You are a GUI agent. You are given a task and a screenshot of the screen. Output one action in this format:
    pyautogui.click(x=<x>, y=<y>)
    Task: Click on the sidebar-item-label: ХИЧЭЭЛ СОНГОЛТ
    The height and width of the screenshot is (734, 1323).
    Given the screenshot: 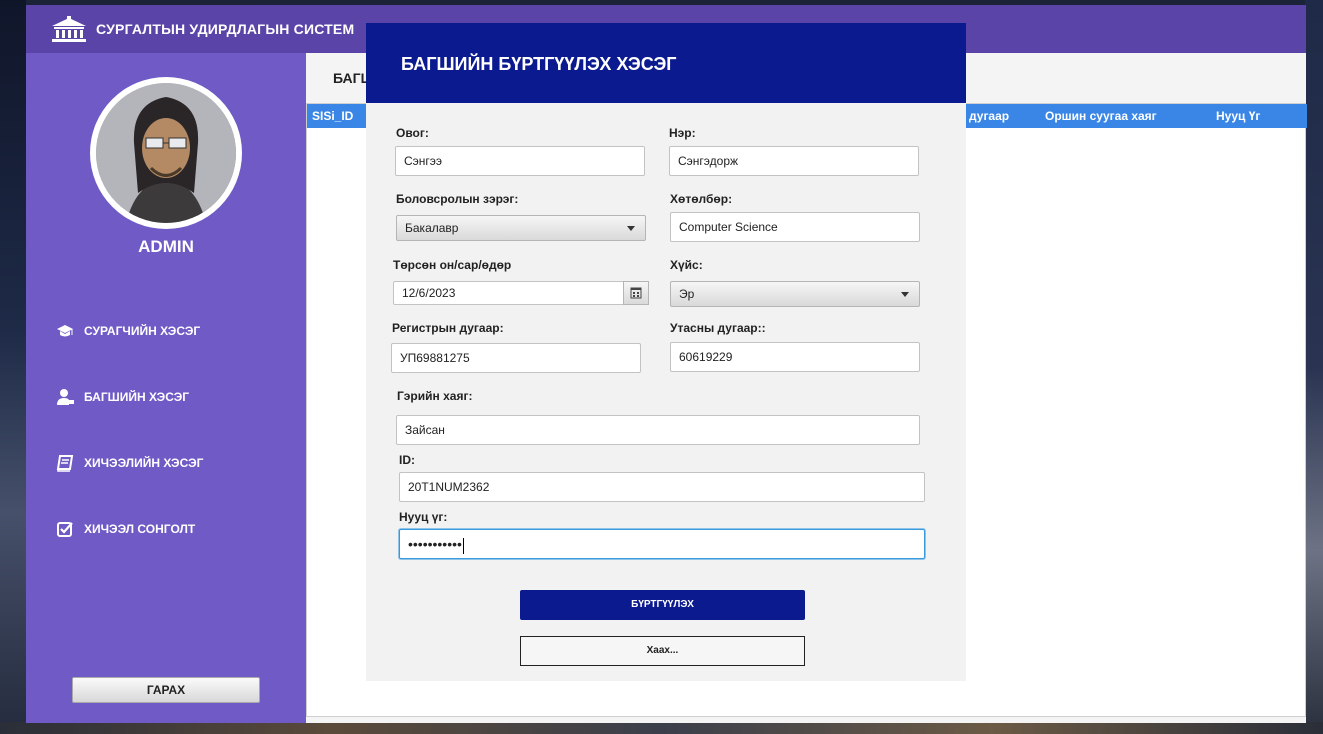 What is the action you would take?
    pyautogui.click(x=140, y=529)
    